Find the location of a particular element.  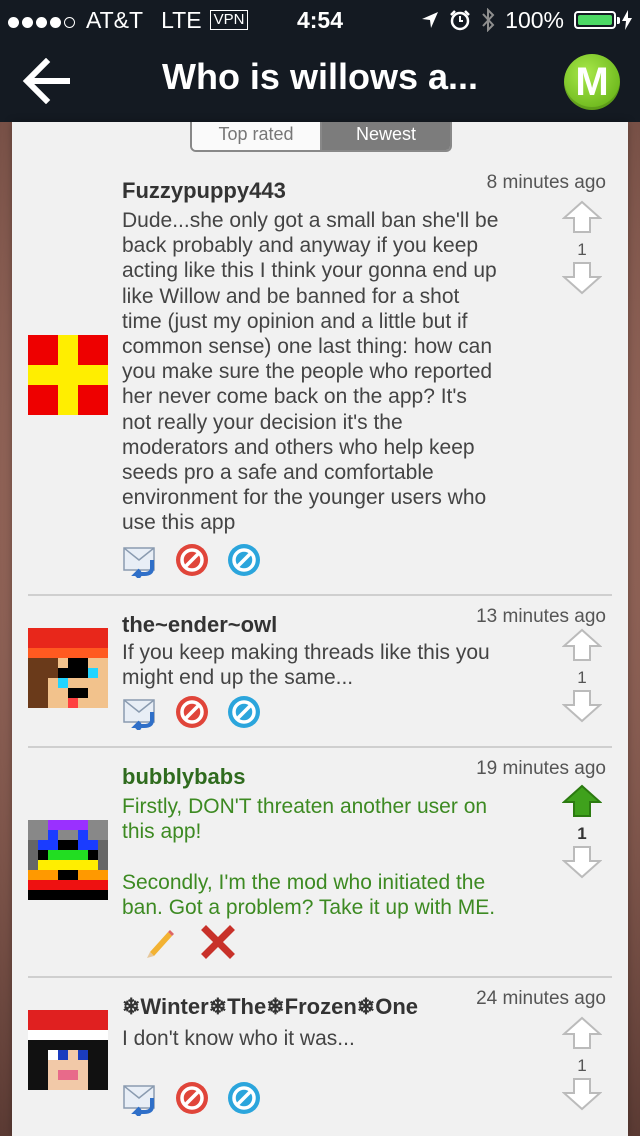

tab-newest: Newest is located at coordinates (386, 136).